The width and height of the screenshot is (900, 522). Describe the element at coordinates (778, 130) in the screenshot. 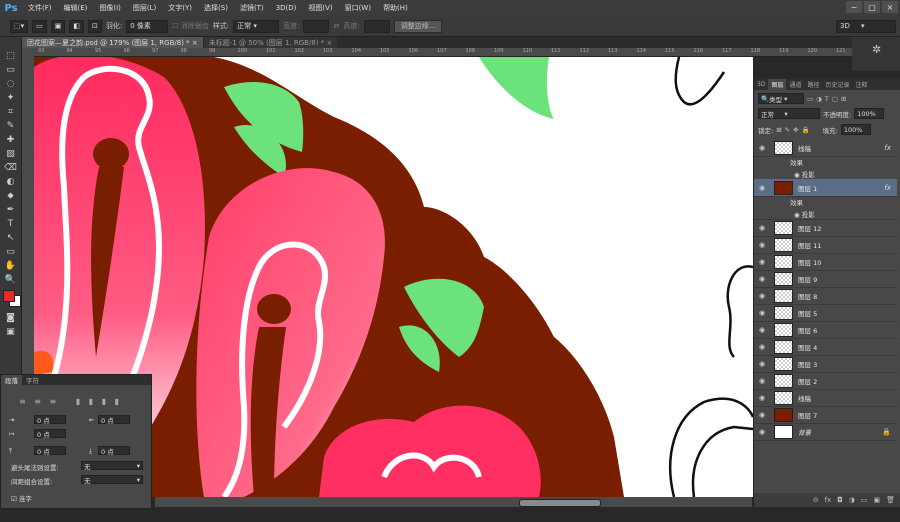

I see `lock-transparent-icon: ⊠` at that location.